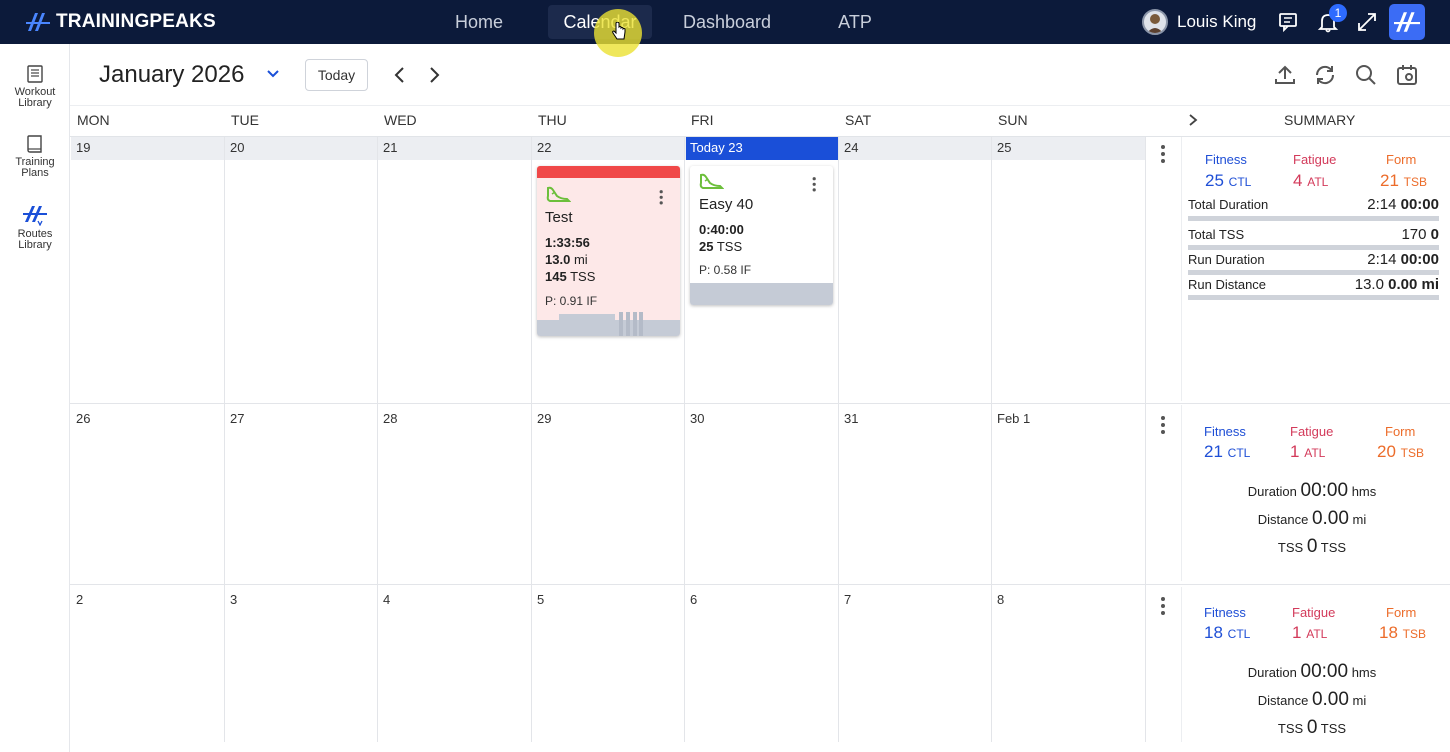 Image resolution: width=1450 pixels, height=752 pixels. What do you see at coordinates (1228, 180) in the screenshot?
I see `fitness-value: 25 CTL` at bounding box center [1228, 180].